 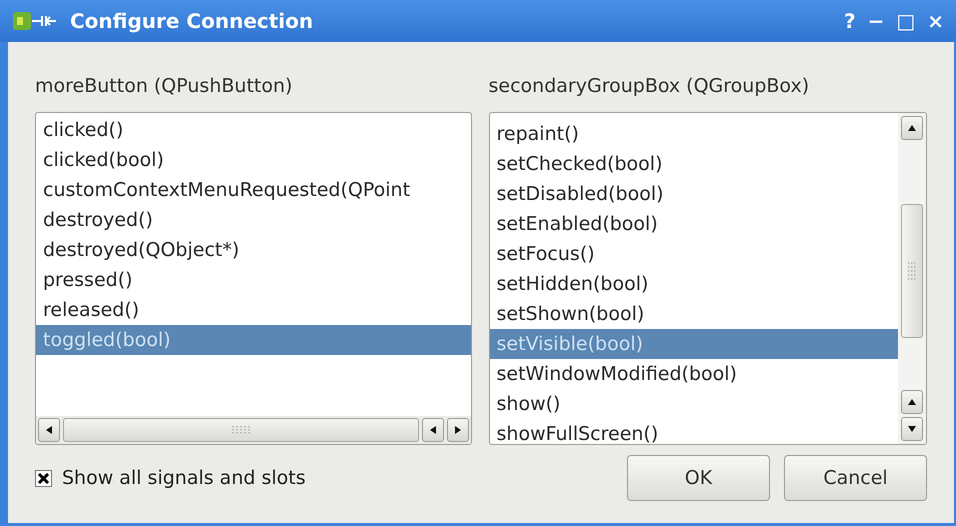 What do you see at coordinates (876, 21) in the screenshot?
I see `title-bar-button: −` at bounding box center [876, 21].